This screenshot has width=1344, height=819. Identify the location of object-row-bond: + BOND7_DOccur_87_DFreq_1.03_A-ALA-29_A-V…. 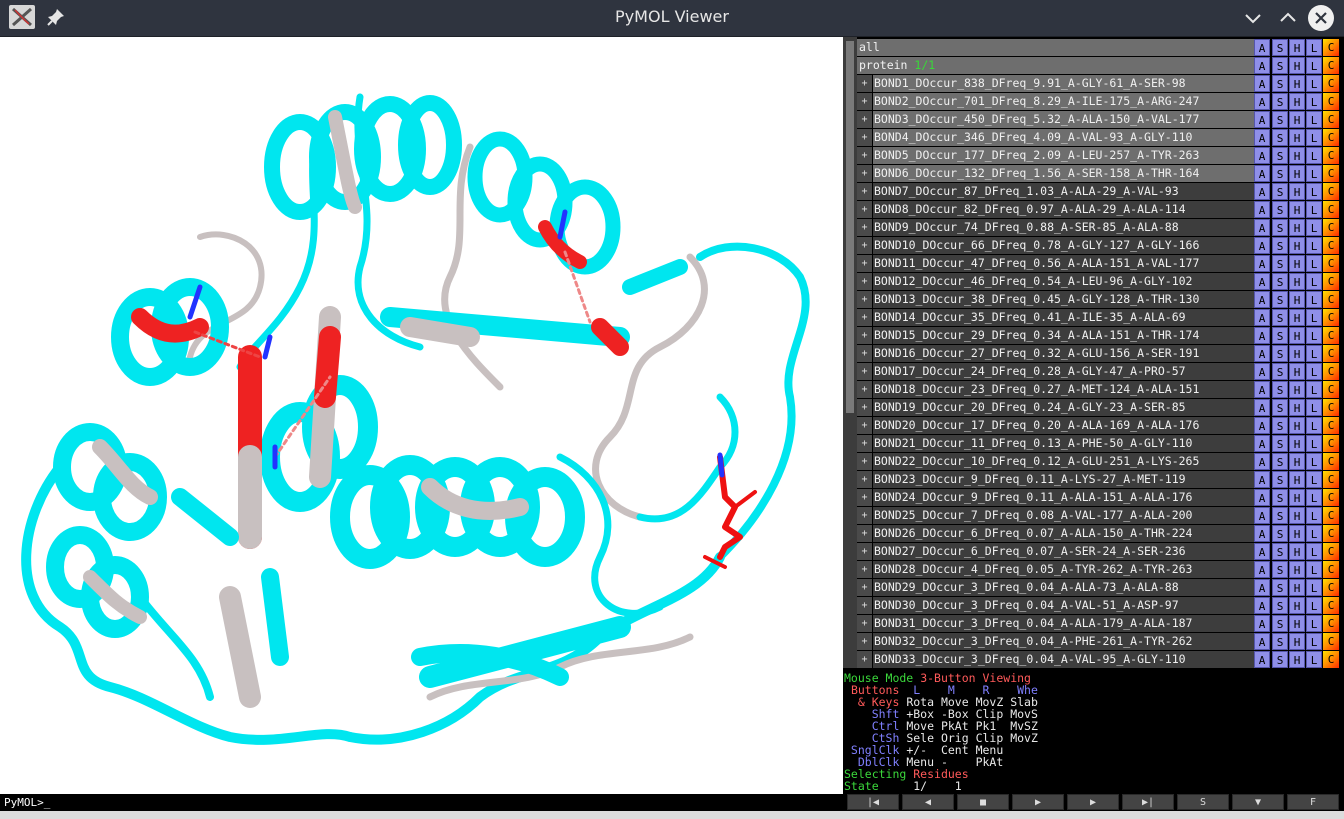
(1100, 191).